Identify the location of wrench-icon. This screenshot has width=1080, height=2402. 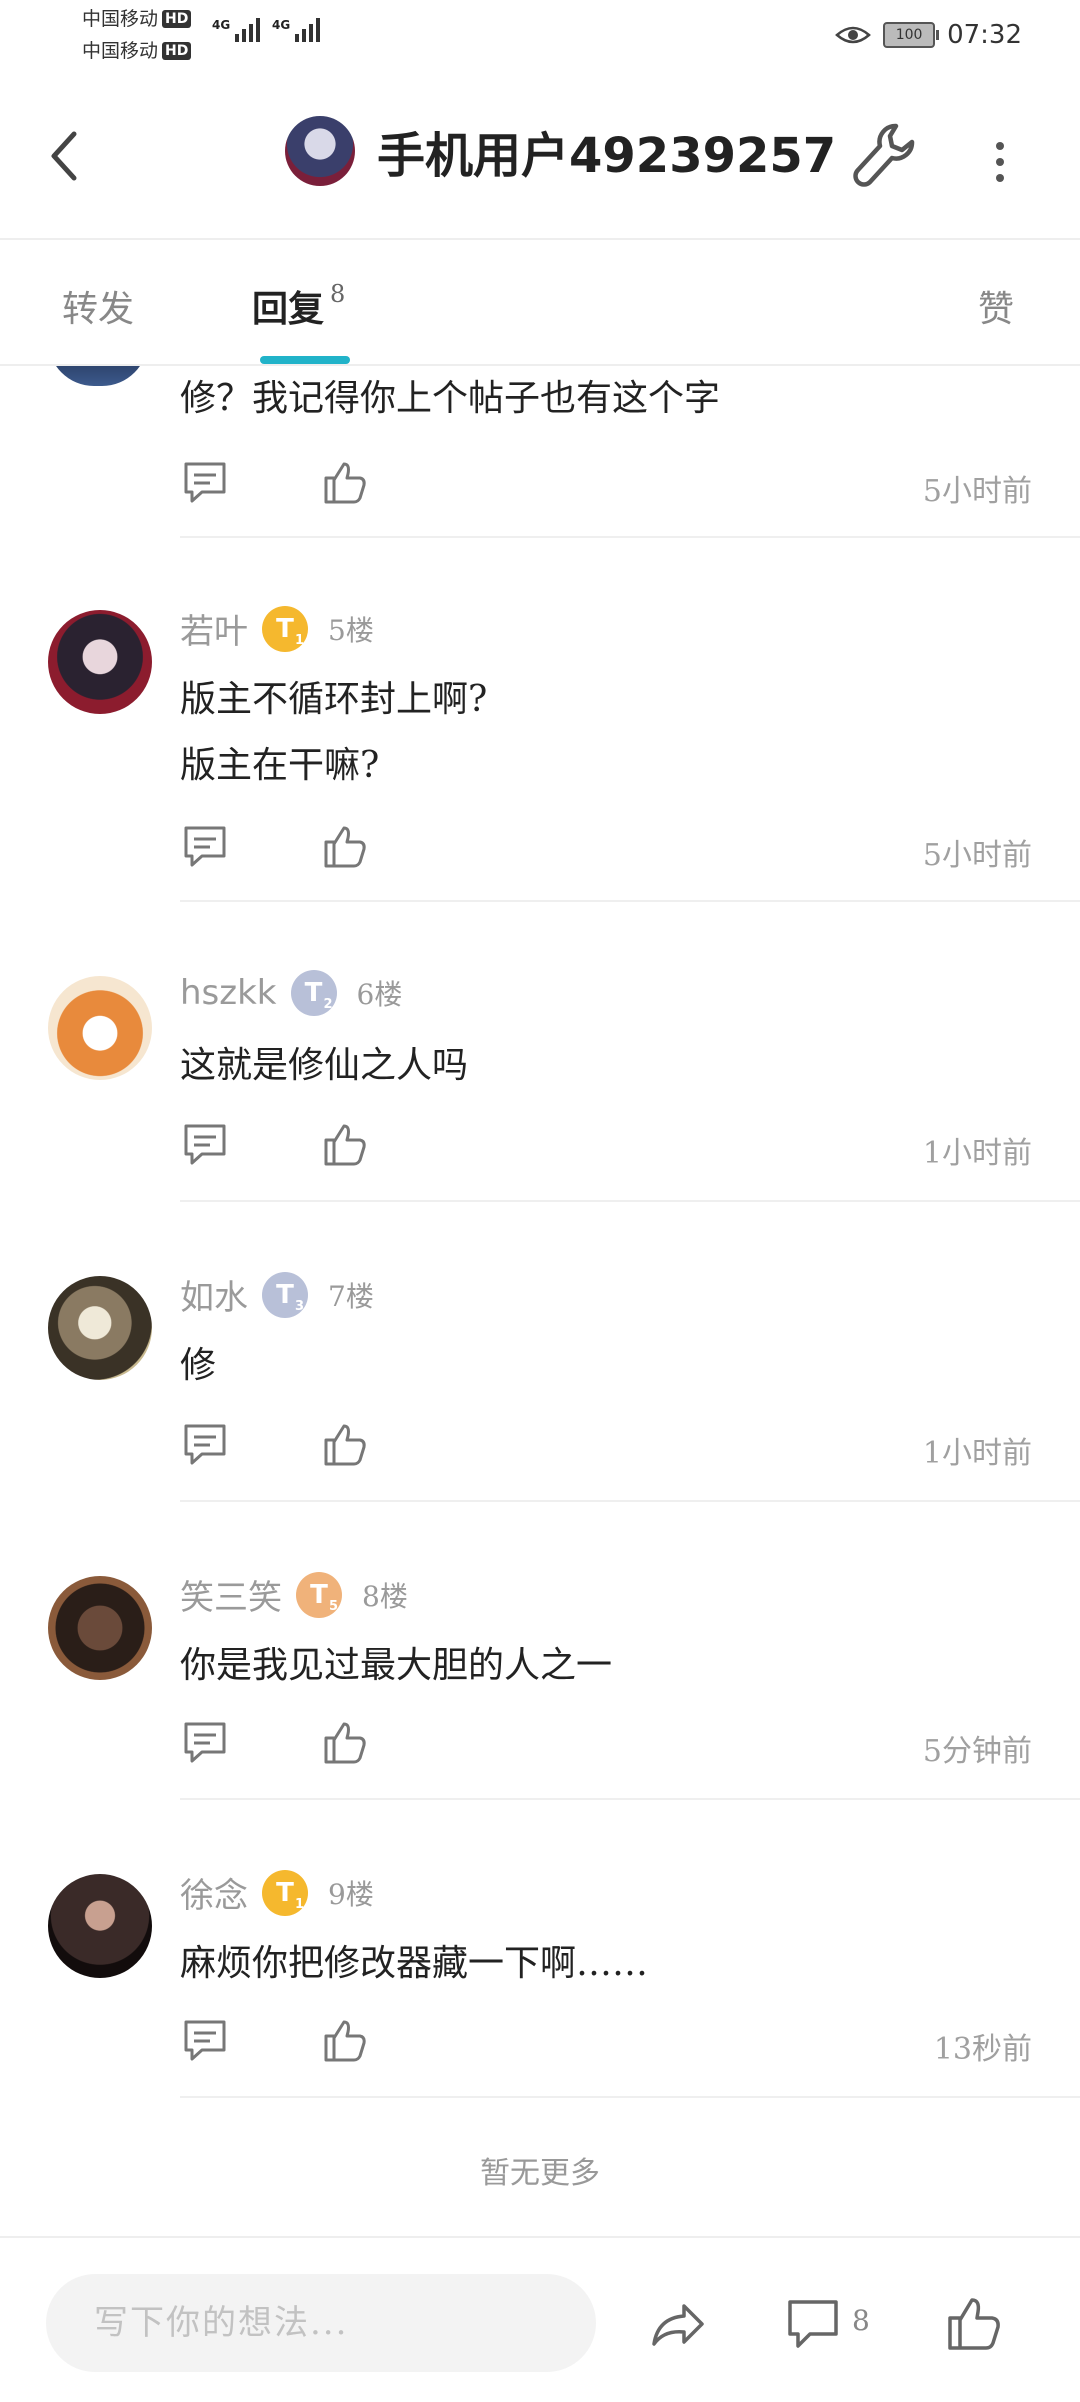
(885, 157).